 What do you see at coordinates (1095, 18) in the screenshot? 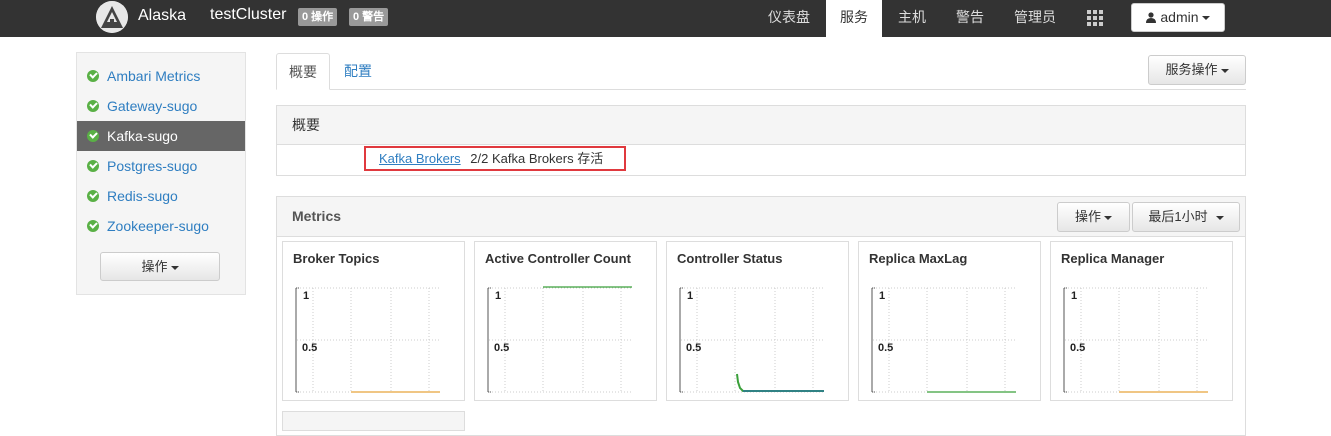
I see `views-grid-icon` at bounding box center [1095, 18].